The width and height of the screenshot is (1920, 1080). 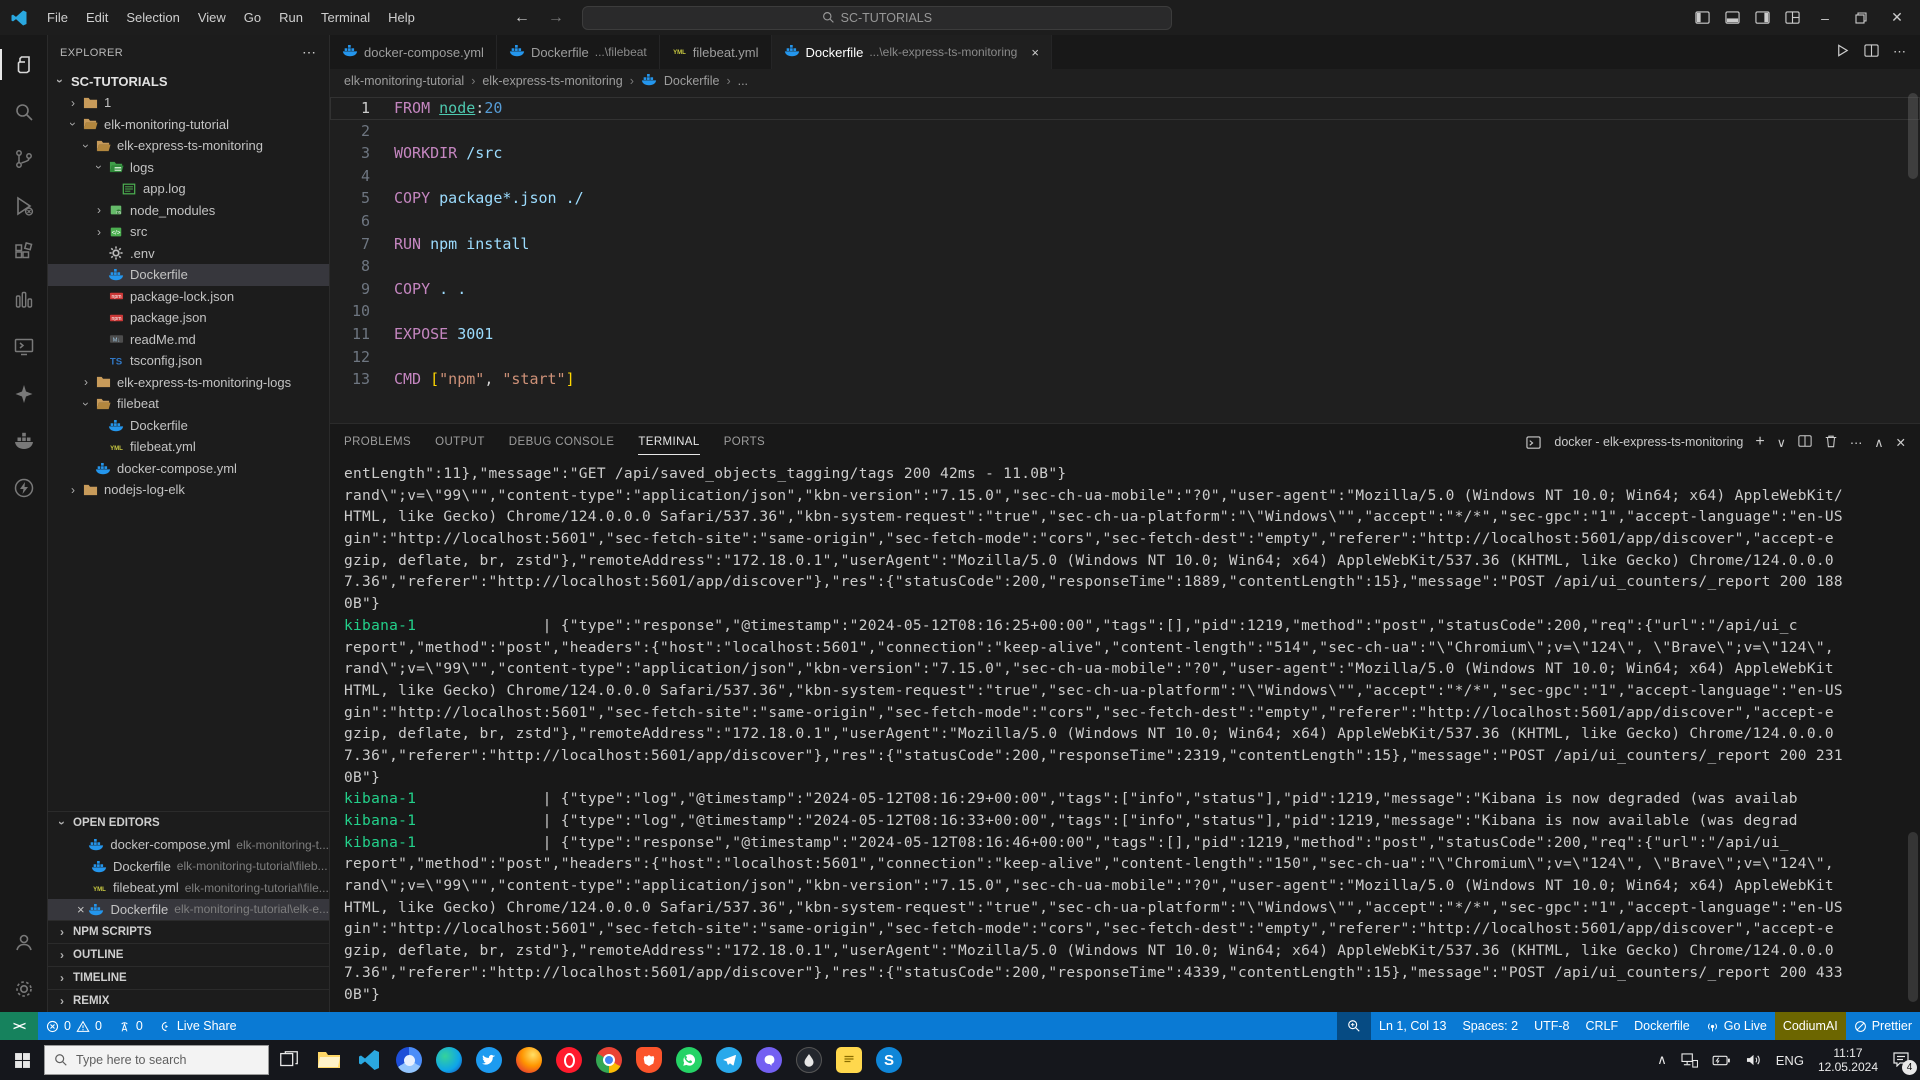 I want to click on tree-item-elk-express-ts-monitoring: › elk-express-ts-monitoring, so click(x=188, y=146).